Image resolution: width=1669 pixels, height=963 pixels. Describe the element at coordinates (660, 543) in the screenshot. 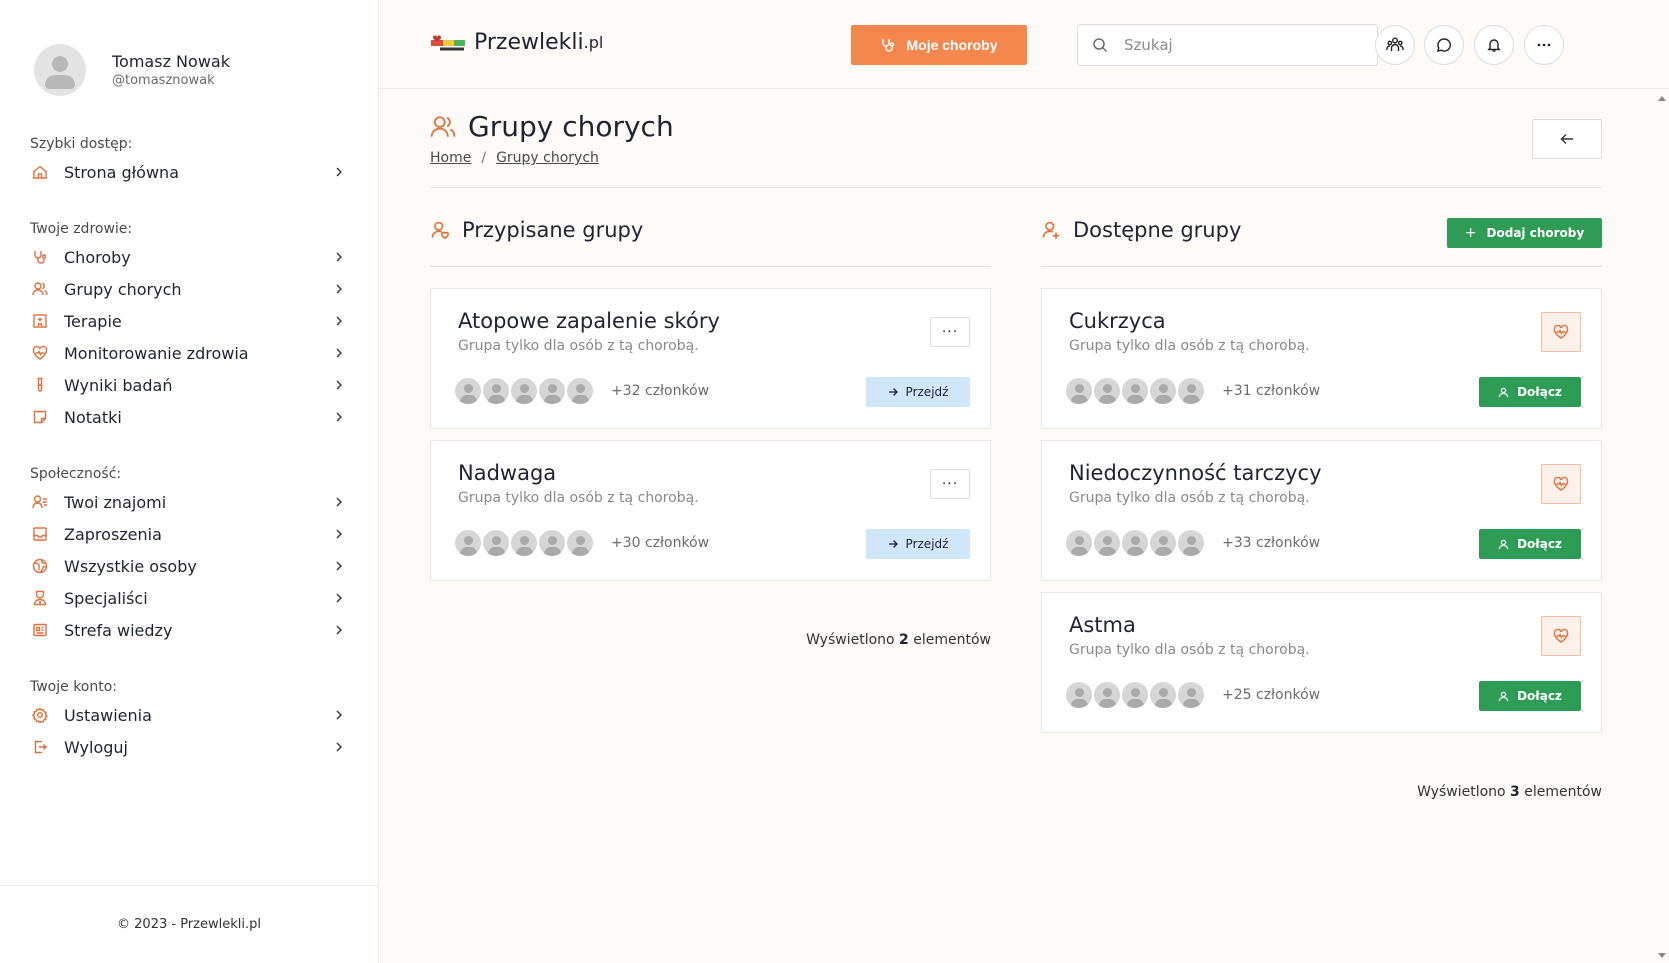

I see `member-count: +30 członków` at that location.